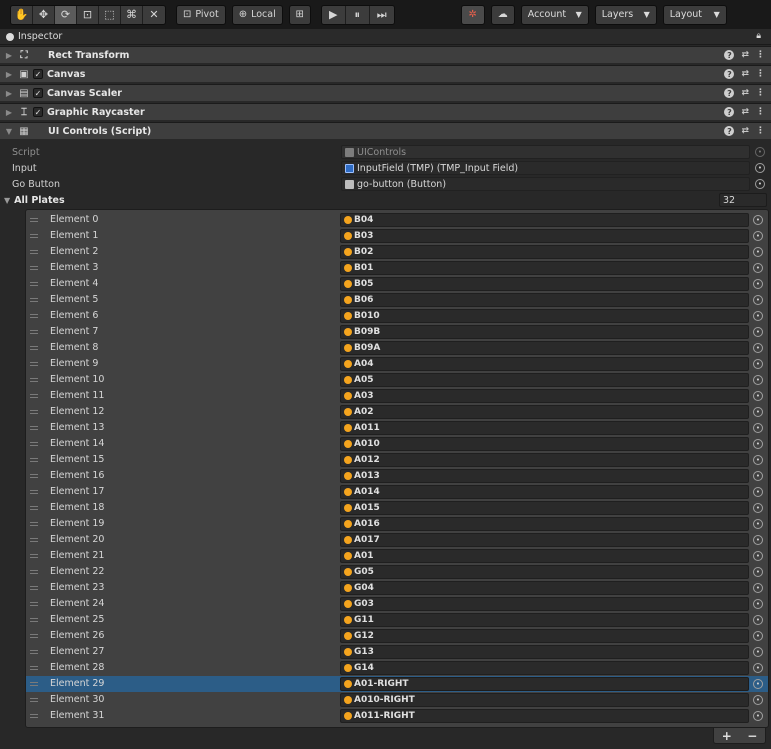 The image size is (771, 749). Describe the element at coordinates (381, 14) in the screenshot. I see `step-button: ⏭` at that location.